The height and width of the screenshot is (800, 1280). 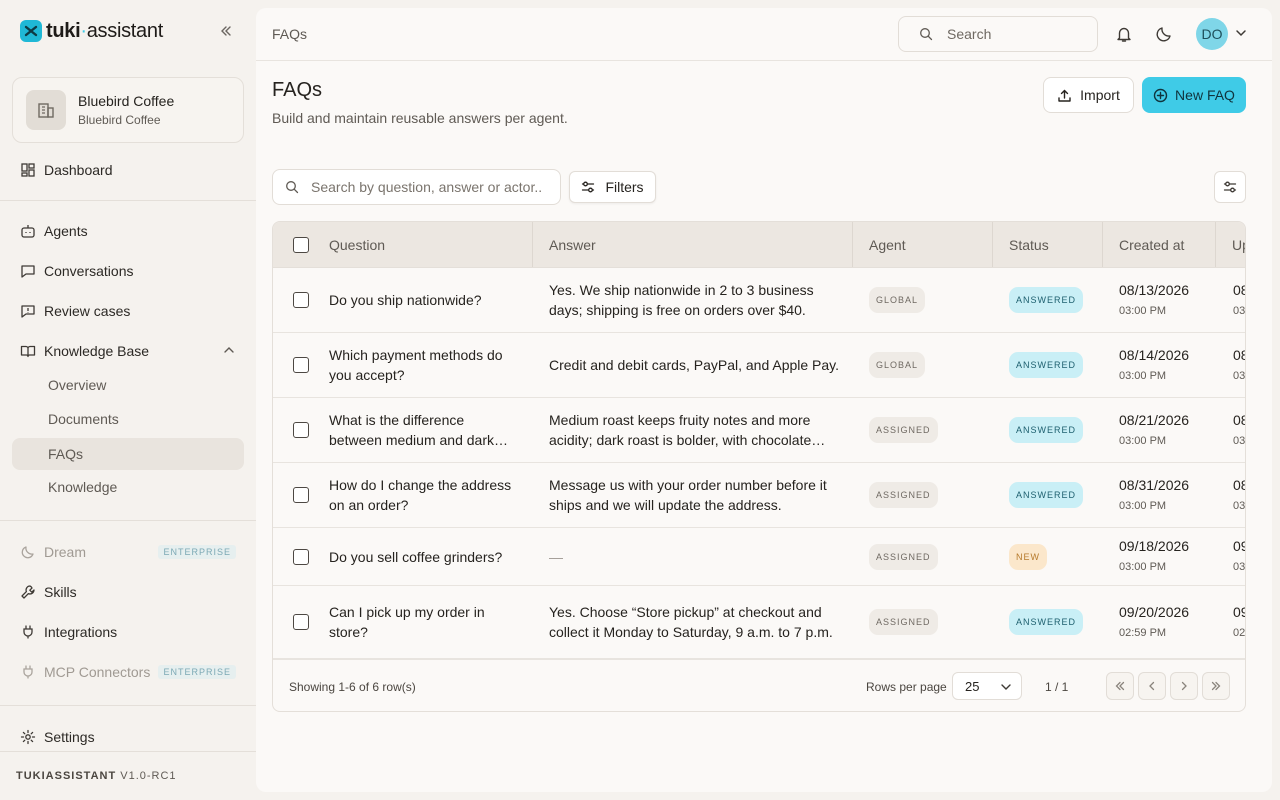 I want to click on sidebar-item-settings: Settings, so click(x=128, y=737).